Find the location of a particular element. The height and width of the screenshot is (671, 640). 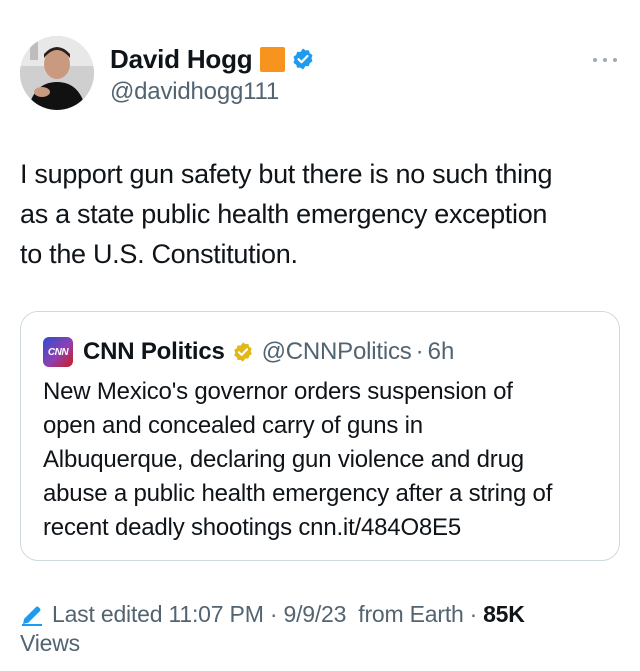

more-horizontal-icon is located at coordinates (605, 60).